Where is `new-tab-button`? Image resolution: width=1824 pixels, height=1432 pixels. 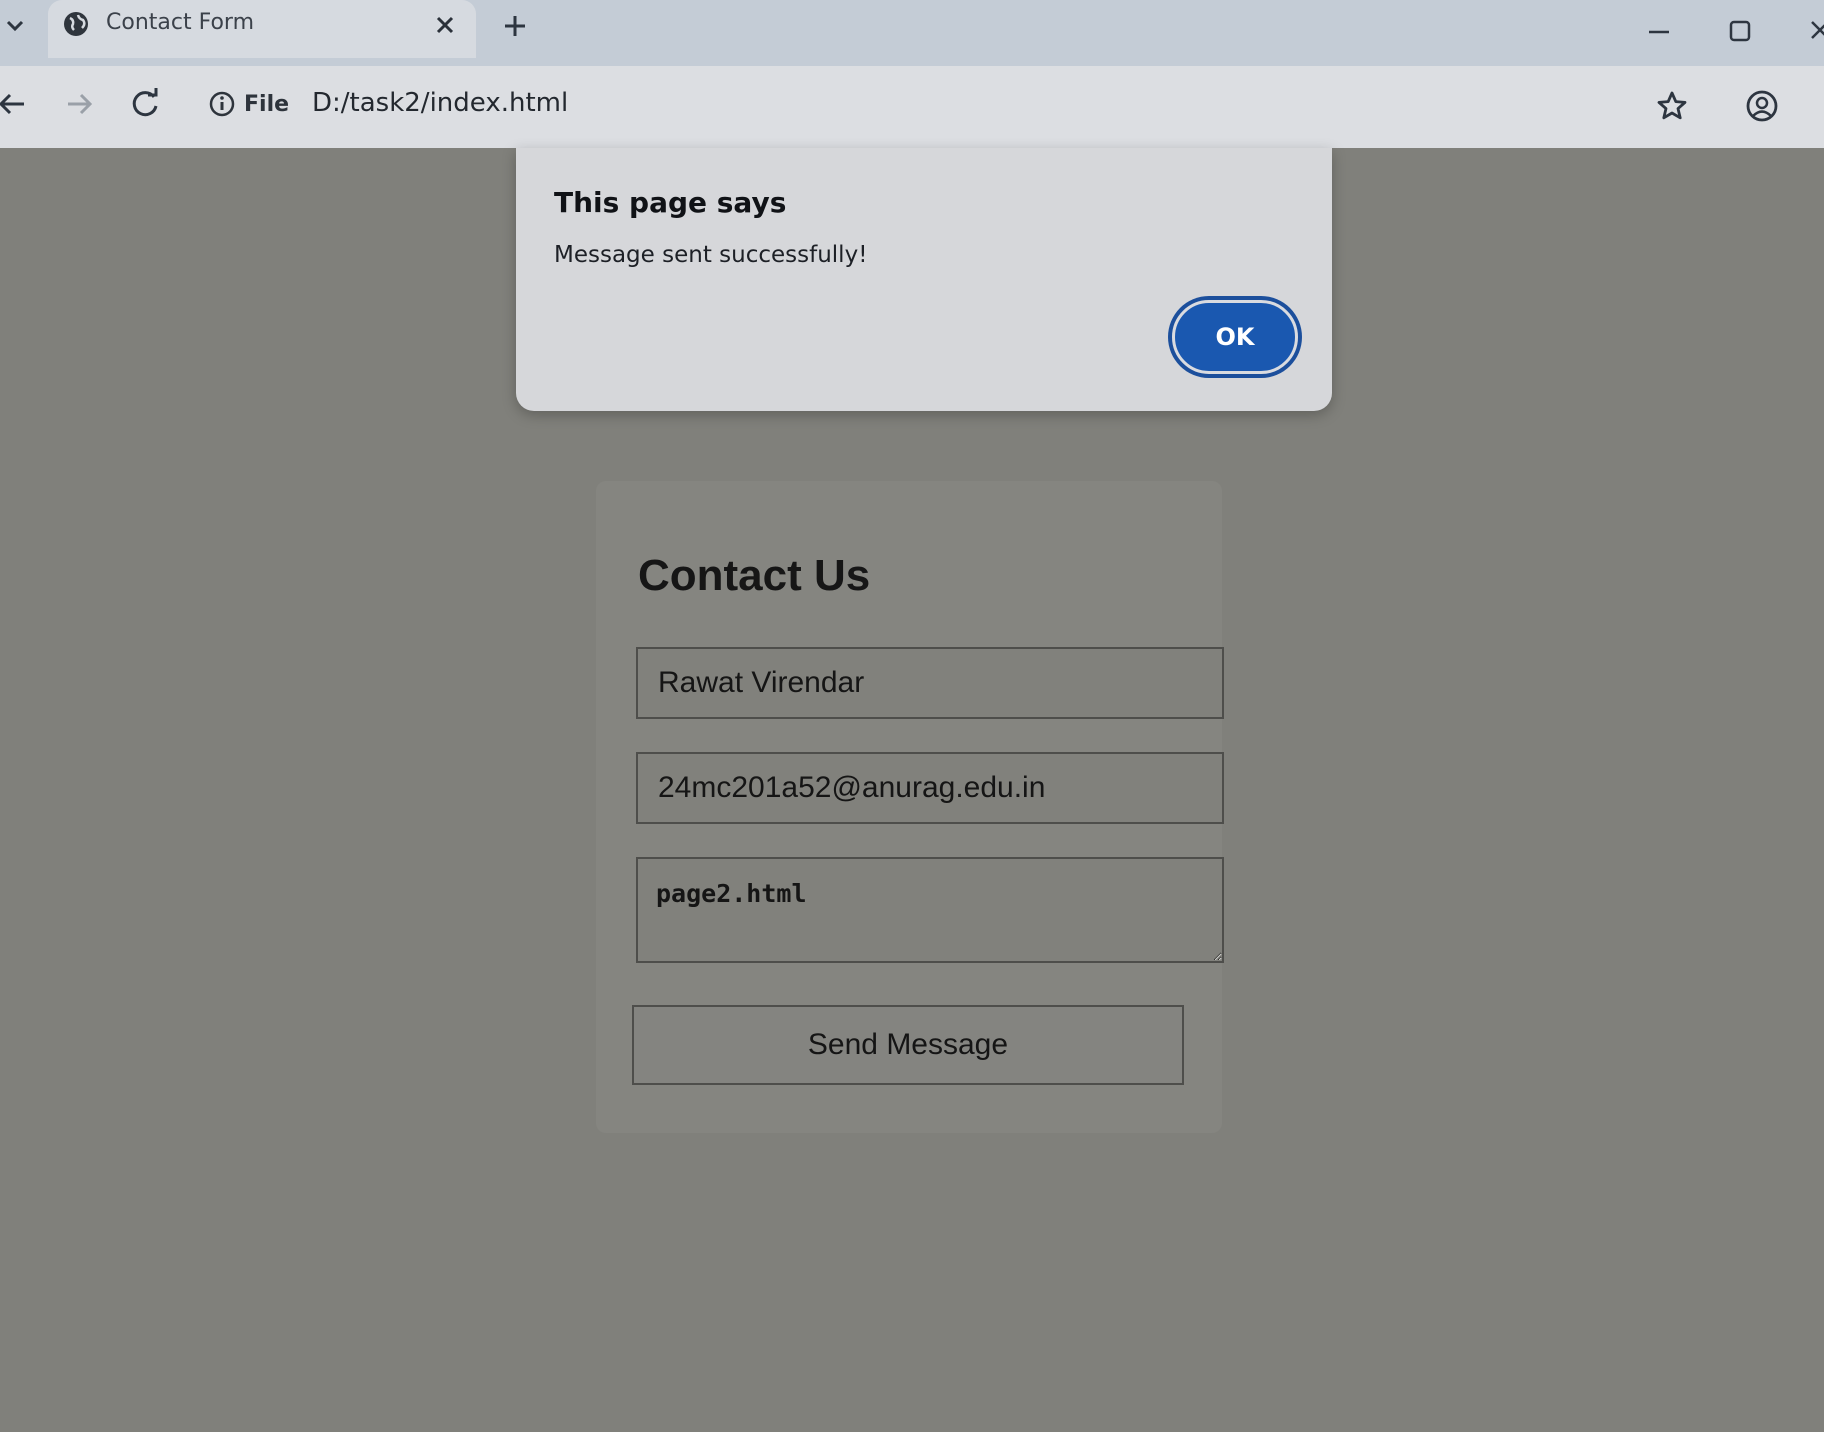 new-tab-button is located at coordinates (515, 26).